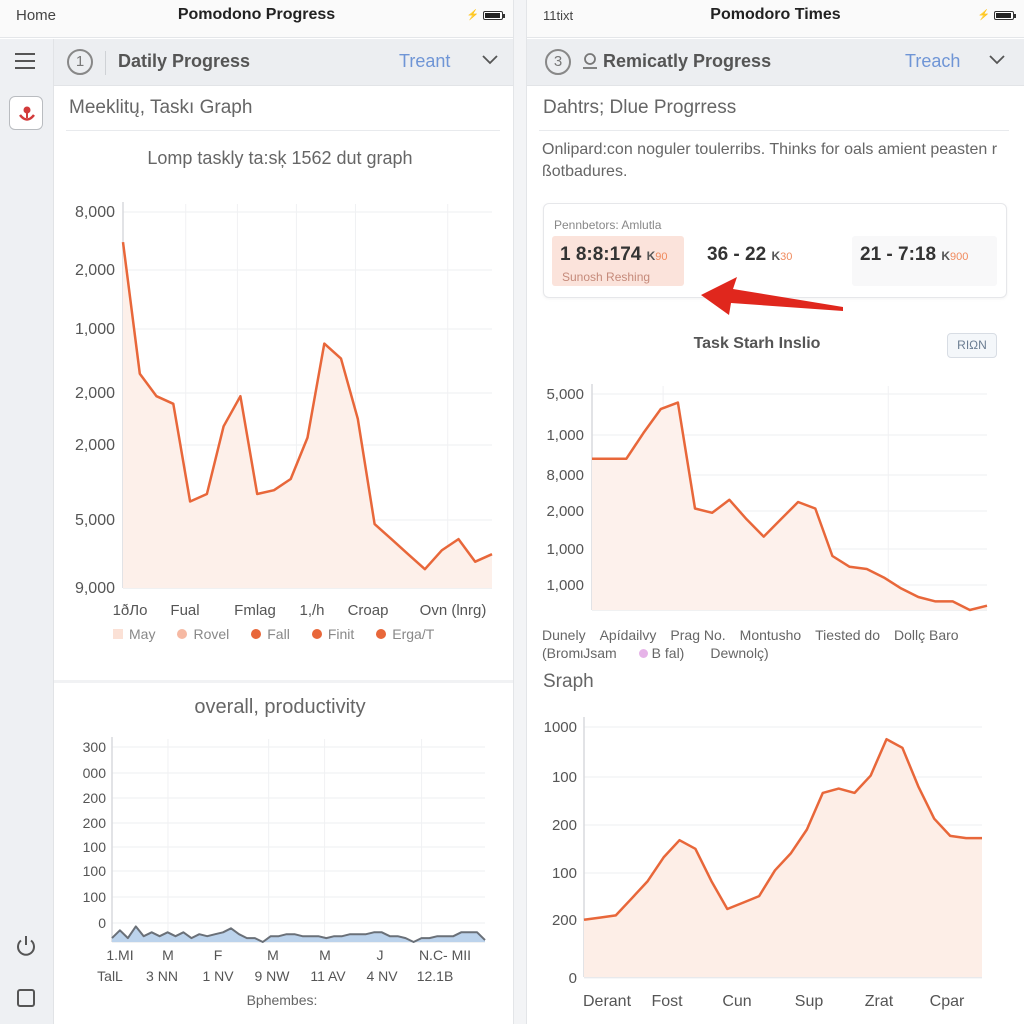 This screenshot has height=1024, width=1024. Describe the element at coordinates (786, 257) in the screenshot. I see `stat-suffix: 30` at that location.